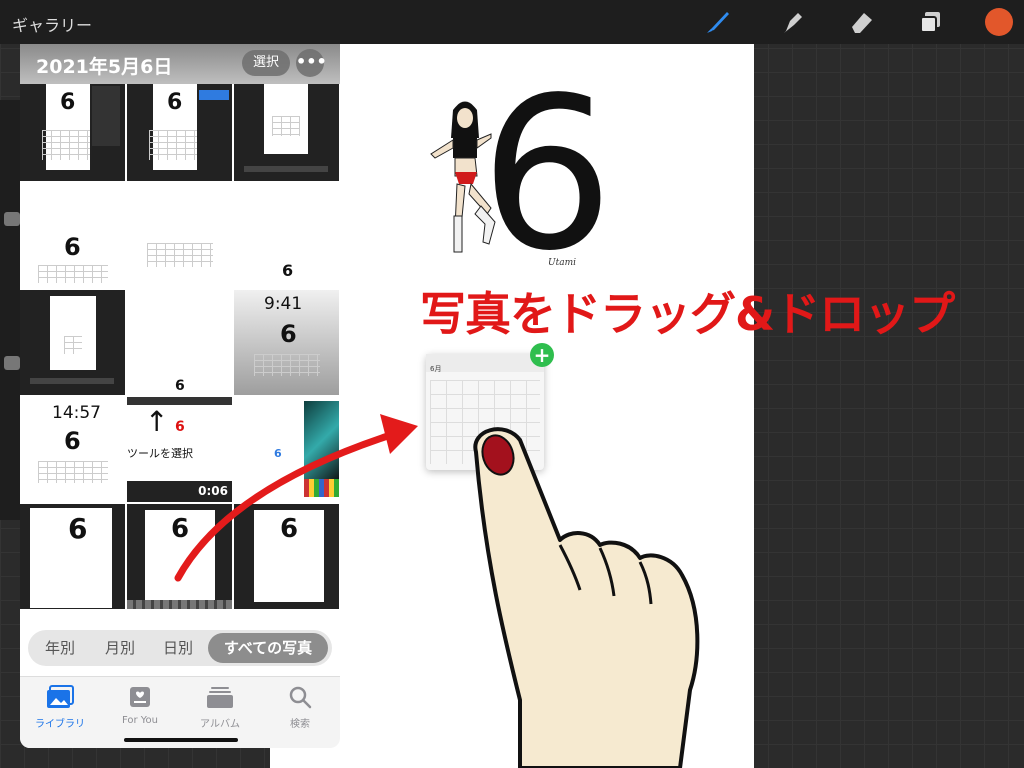  I want to click on segment-all-photos: すべての写真, so click(268, 648).